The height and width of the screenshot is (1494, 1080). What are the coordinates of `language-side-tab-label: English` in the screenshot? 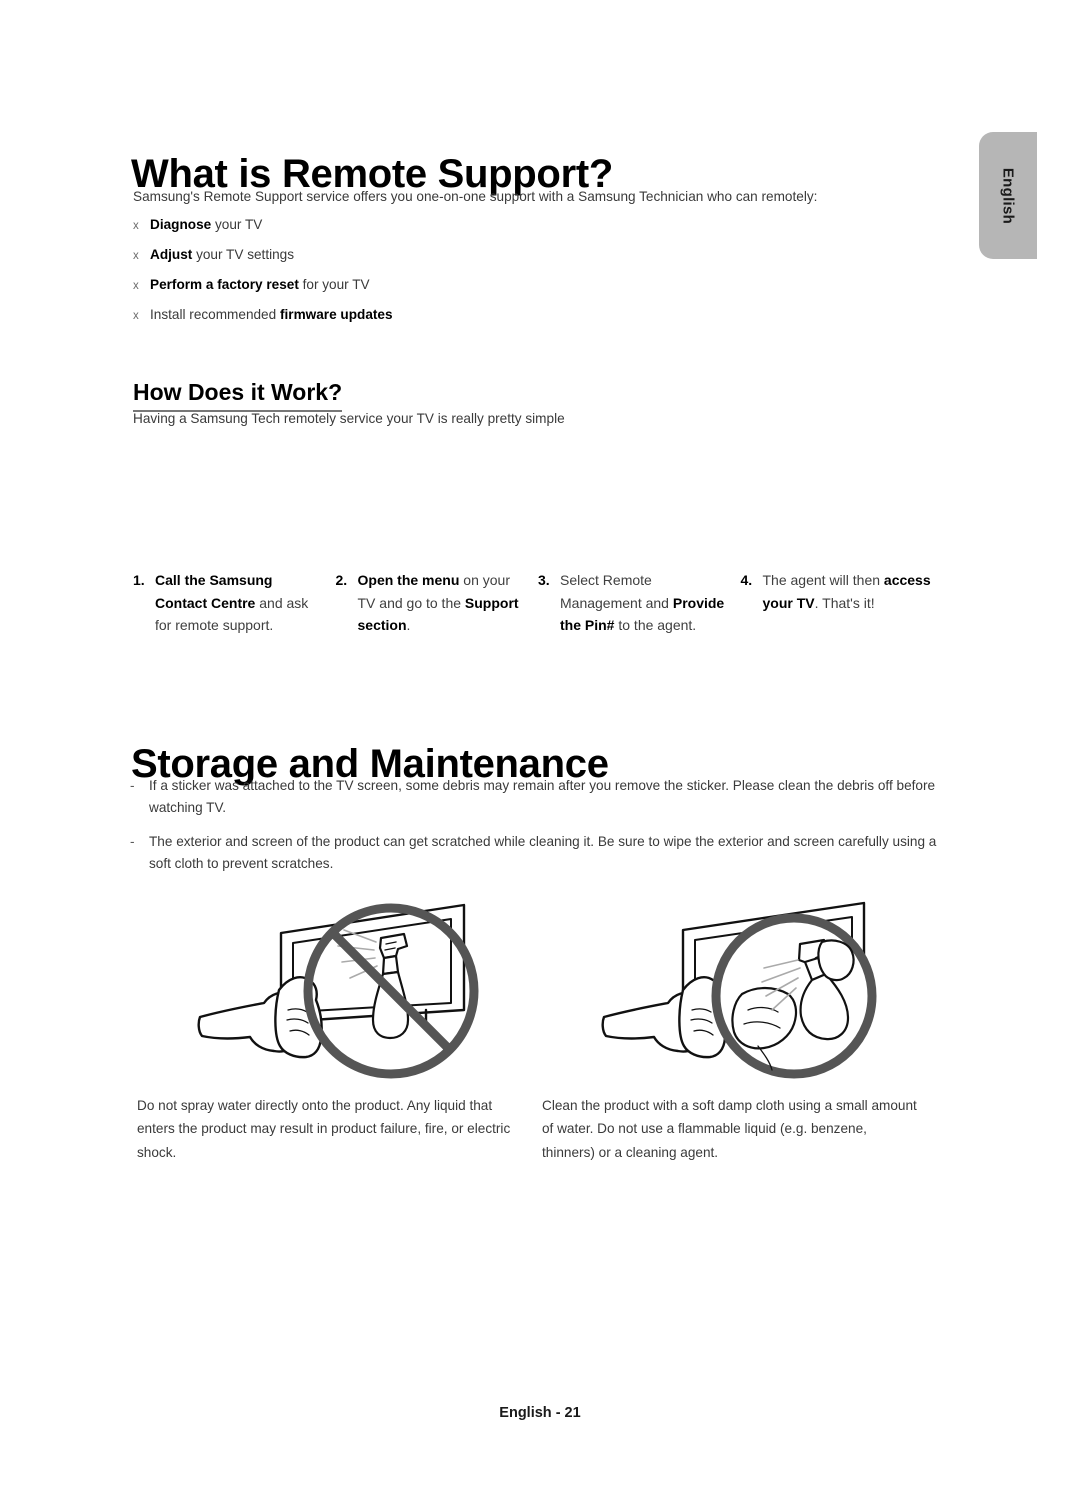 It's located at (1008, 195).